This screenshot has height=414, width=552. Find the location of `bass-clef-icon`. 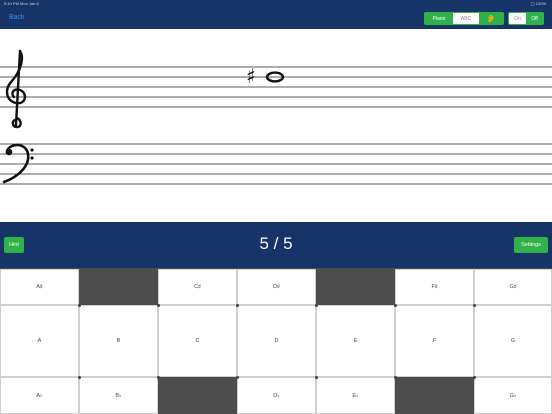

bass-clef-icon is located at coordinates (18, 163).